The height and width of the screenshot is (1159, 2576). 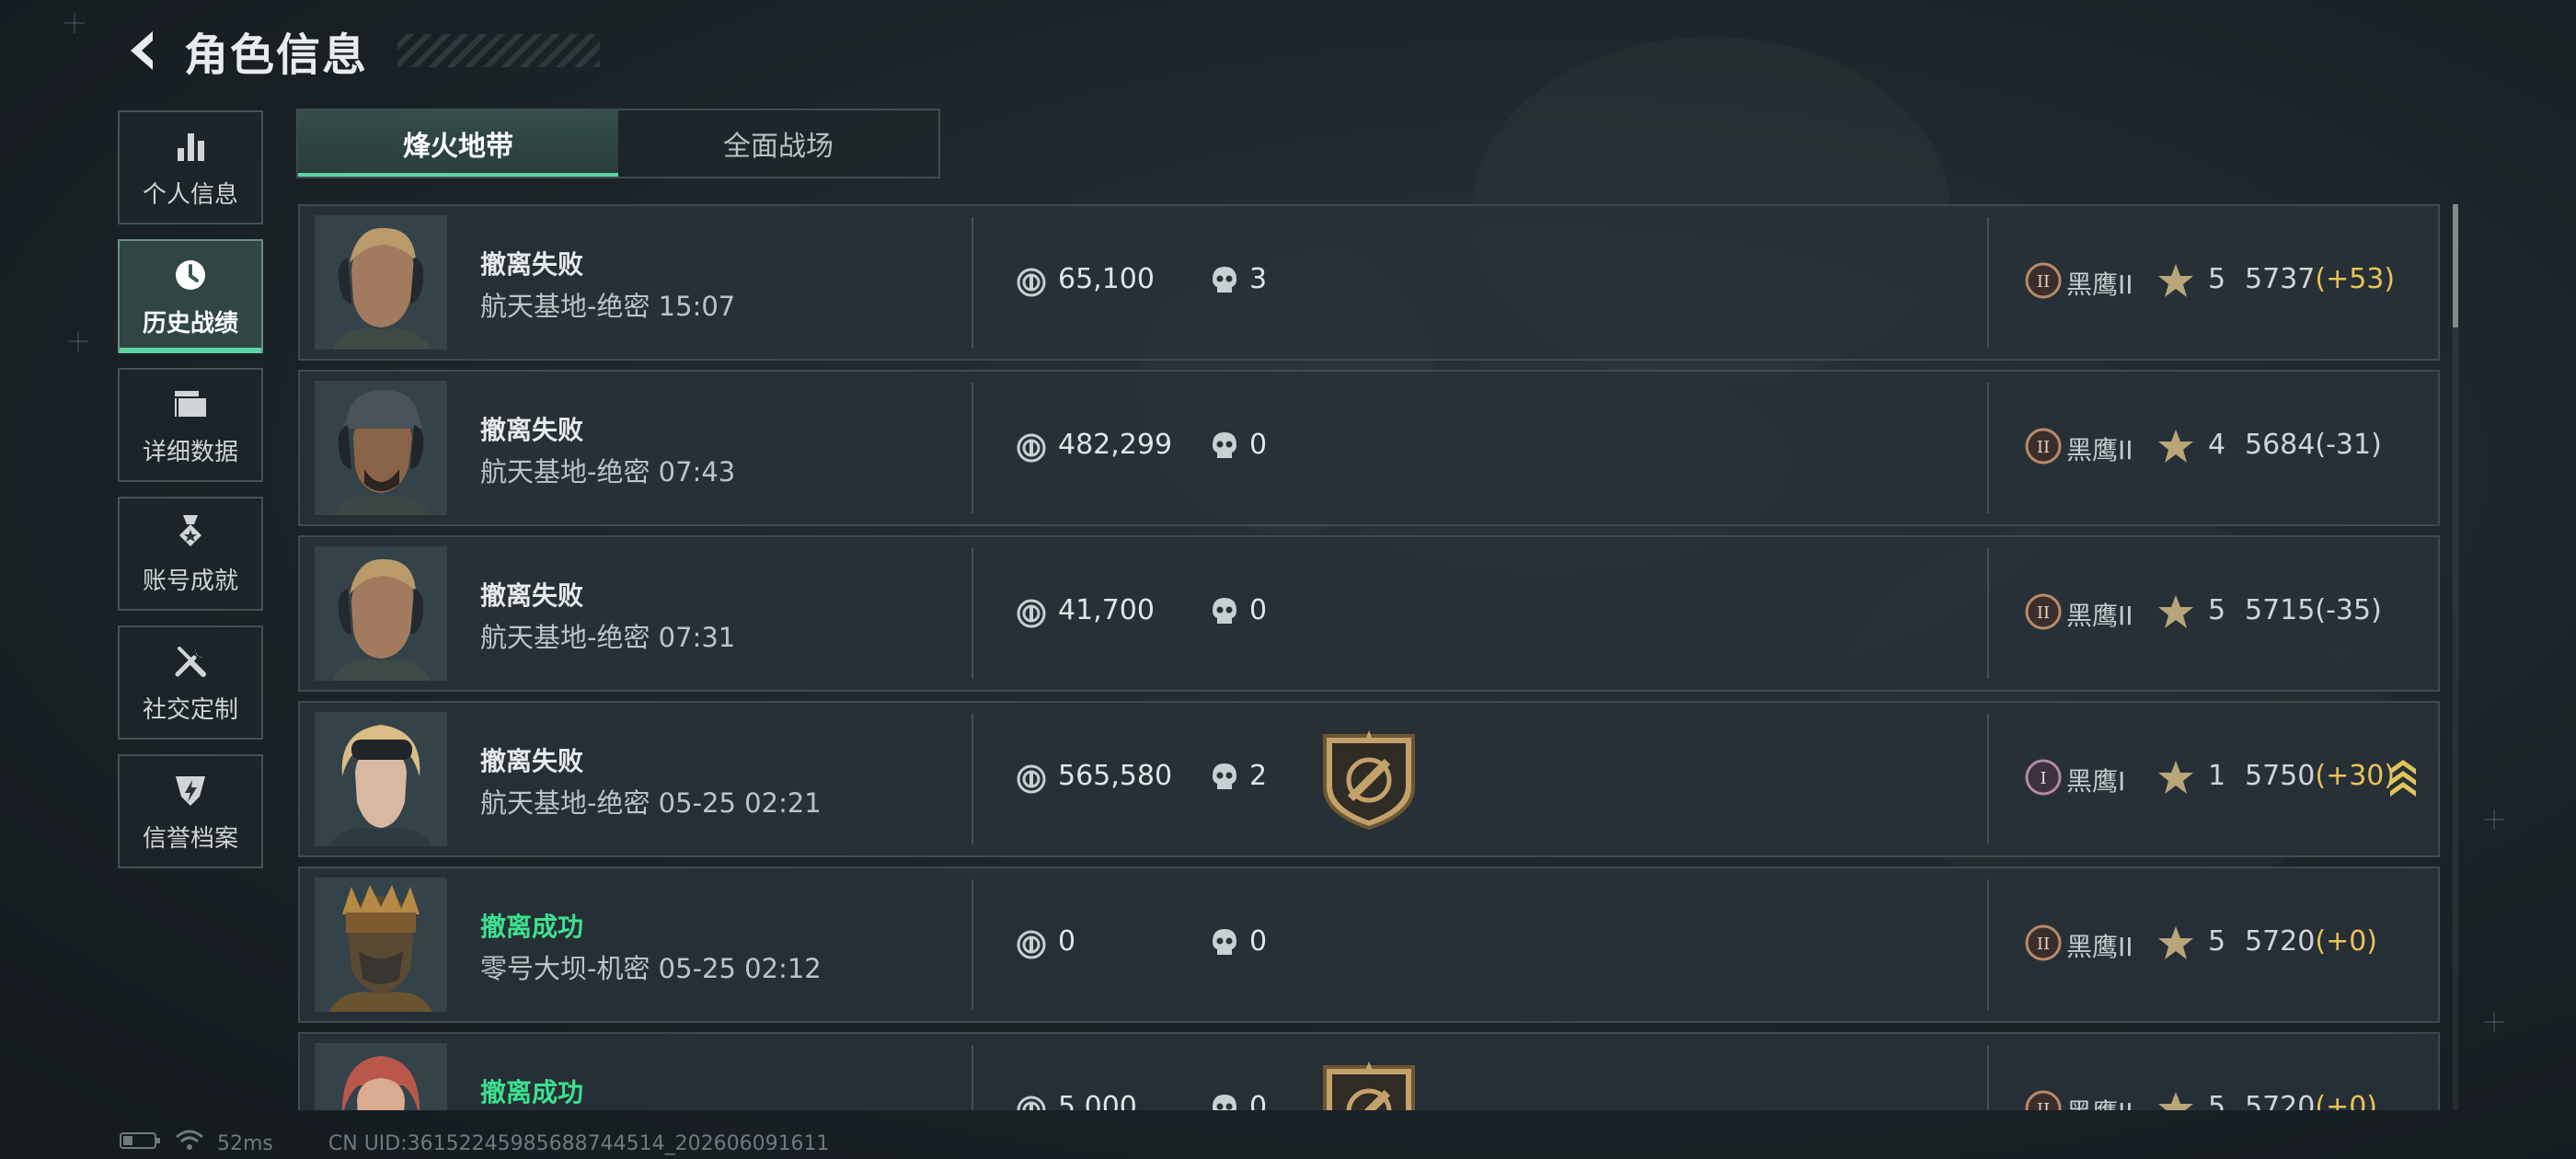 What do you see at coordinates (2455, 265) in the screenshot?
I see `scrollbar-thumb` at bounding box center [2455, 265].